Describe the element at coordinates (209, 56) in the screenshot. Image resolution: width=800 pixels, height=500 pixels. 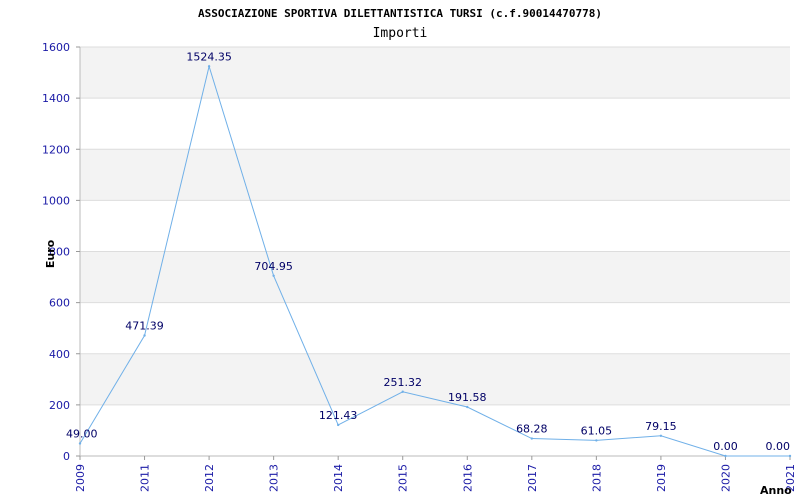
I see `data-label: 1524.35` at that location.